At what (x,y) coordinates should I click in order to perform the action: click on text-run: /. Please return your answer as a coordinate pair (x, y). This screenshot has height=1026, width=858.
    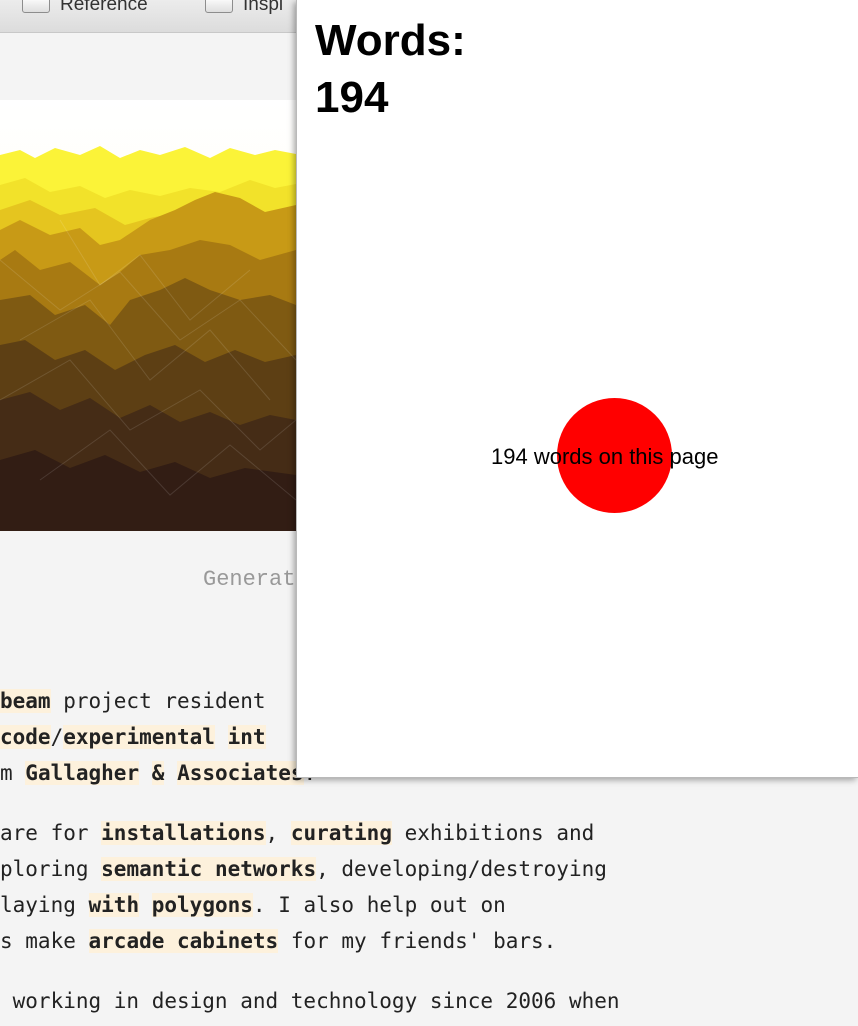
    Looking at the image, I should click on (57, 737).